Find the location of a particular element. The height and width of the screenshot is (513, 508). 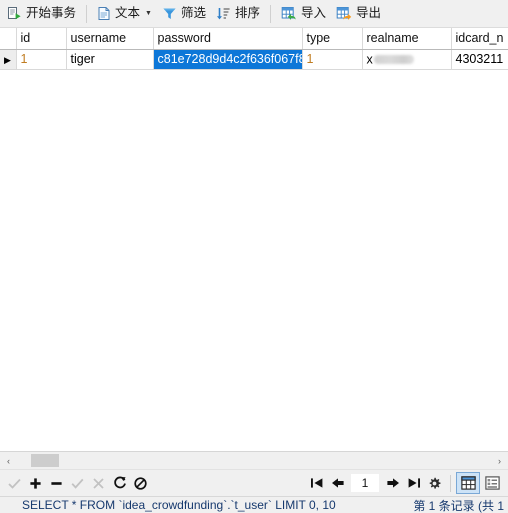

cell-realname: x is located at coordinates (407, 59).